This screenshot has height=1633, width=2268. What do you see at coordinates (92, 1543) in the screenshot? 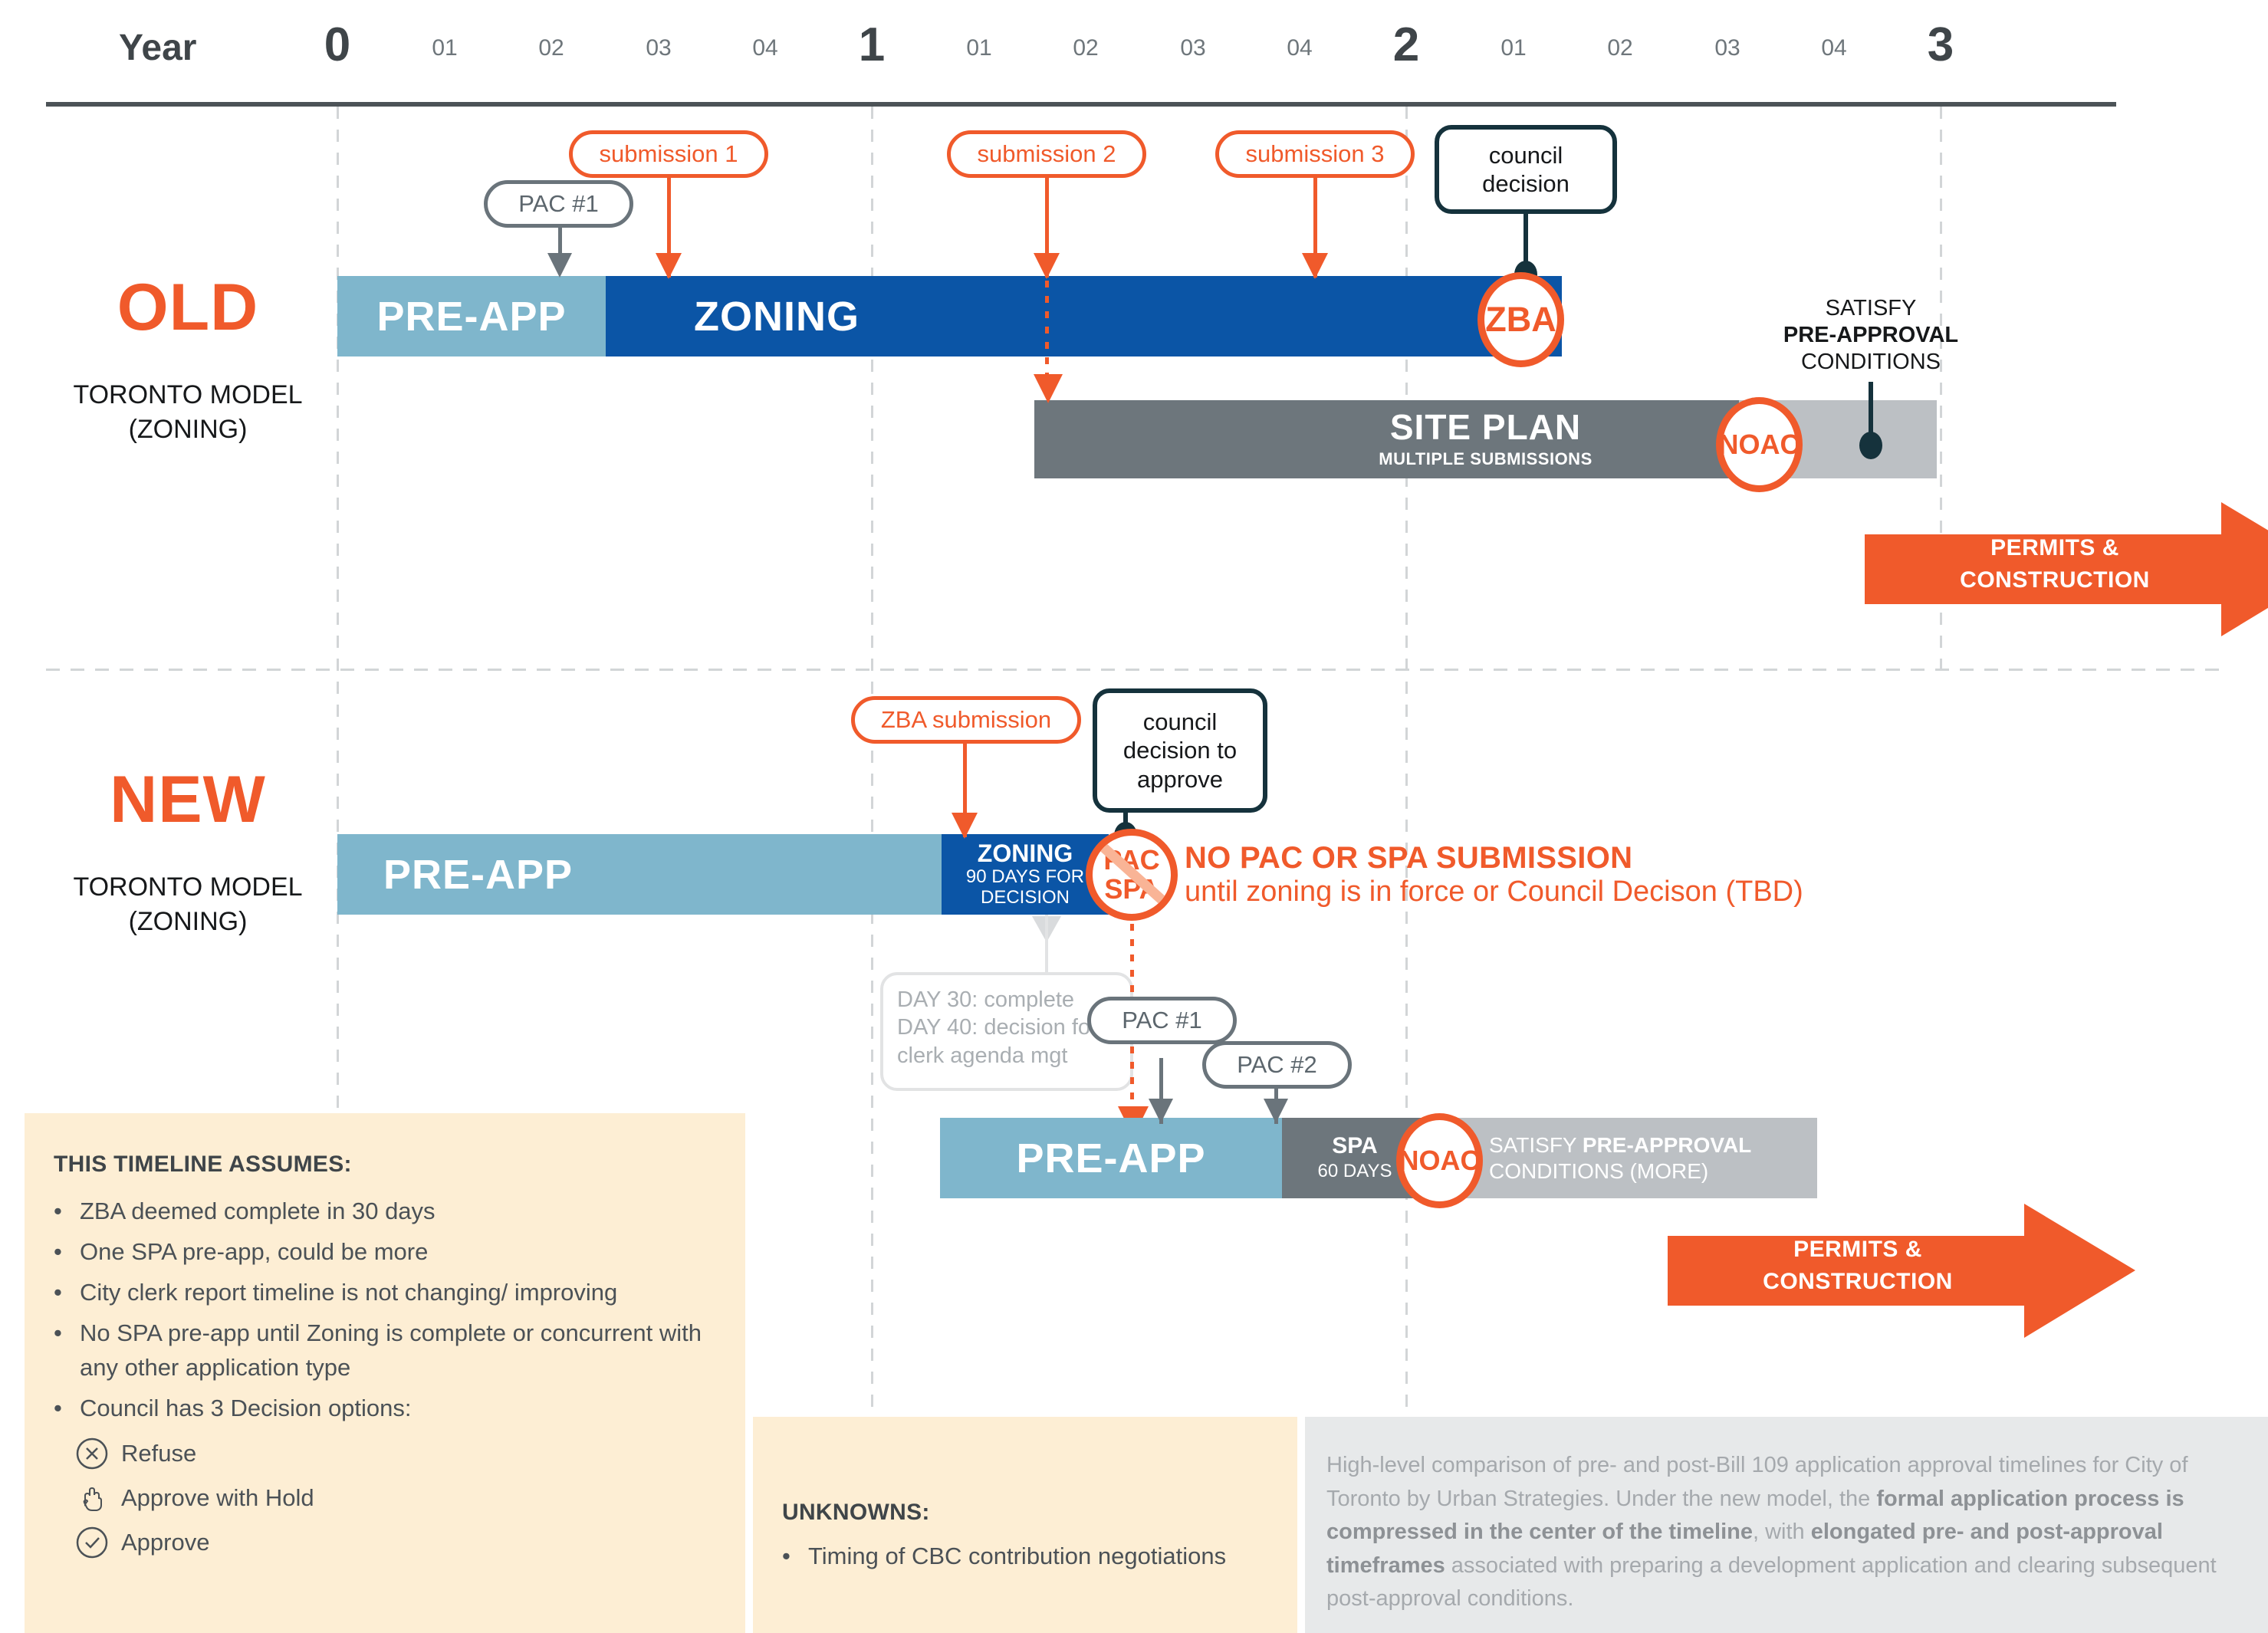
I see `circle-check-icon` at bounding box center [92, 1543].